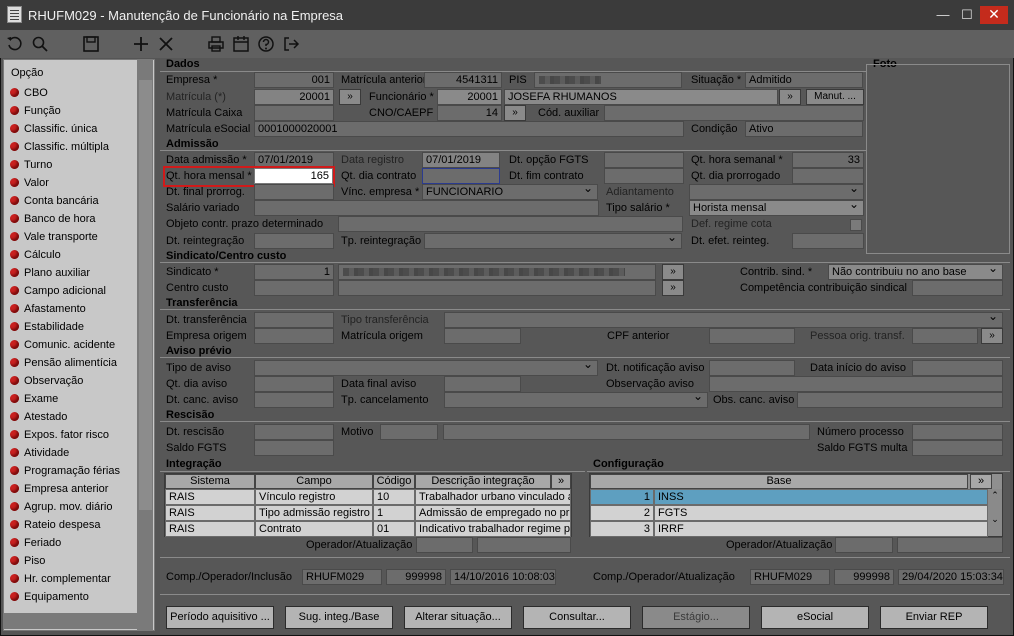 The image size is (1014, 636). What do you see at coordinates (622, 513) in the screenshot?
I see `table-cell: 2` at bounding box center [622, 513].